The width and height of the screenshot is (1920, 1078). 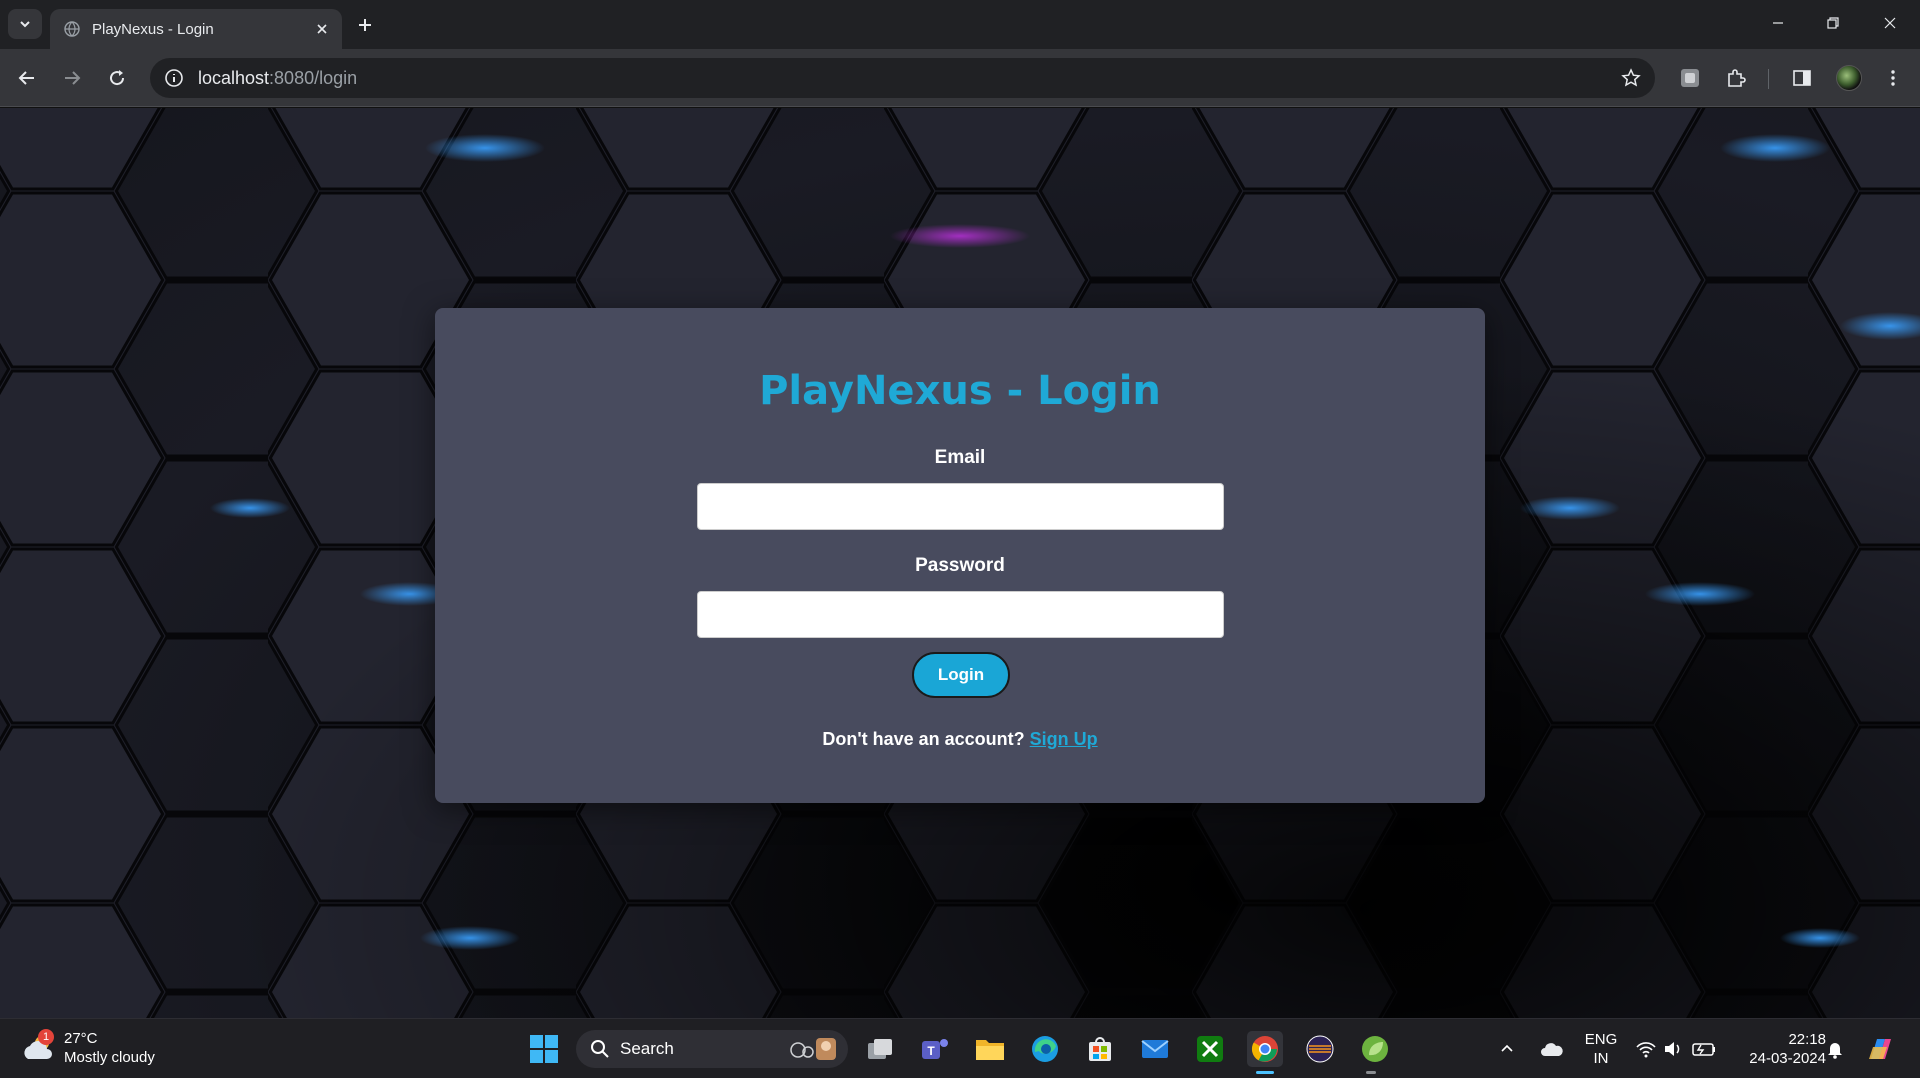 I want to click on task-view-icon, so click(x=880, y=1049).